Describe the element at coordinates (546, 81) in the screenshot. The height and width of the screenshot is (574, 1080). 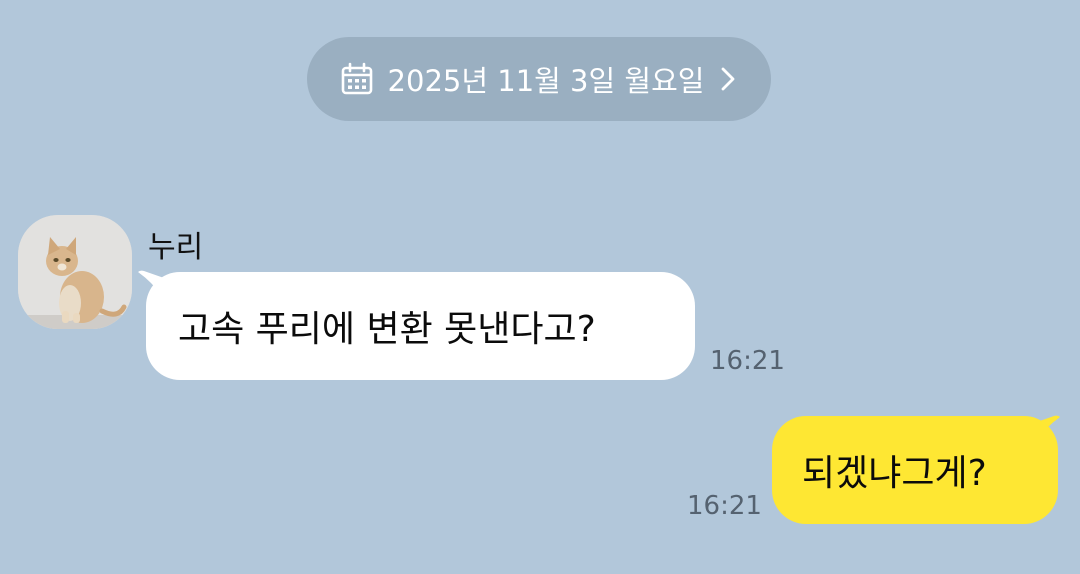
I see `date-label: 2025년 11월 3일 월요일` at that location.